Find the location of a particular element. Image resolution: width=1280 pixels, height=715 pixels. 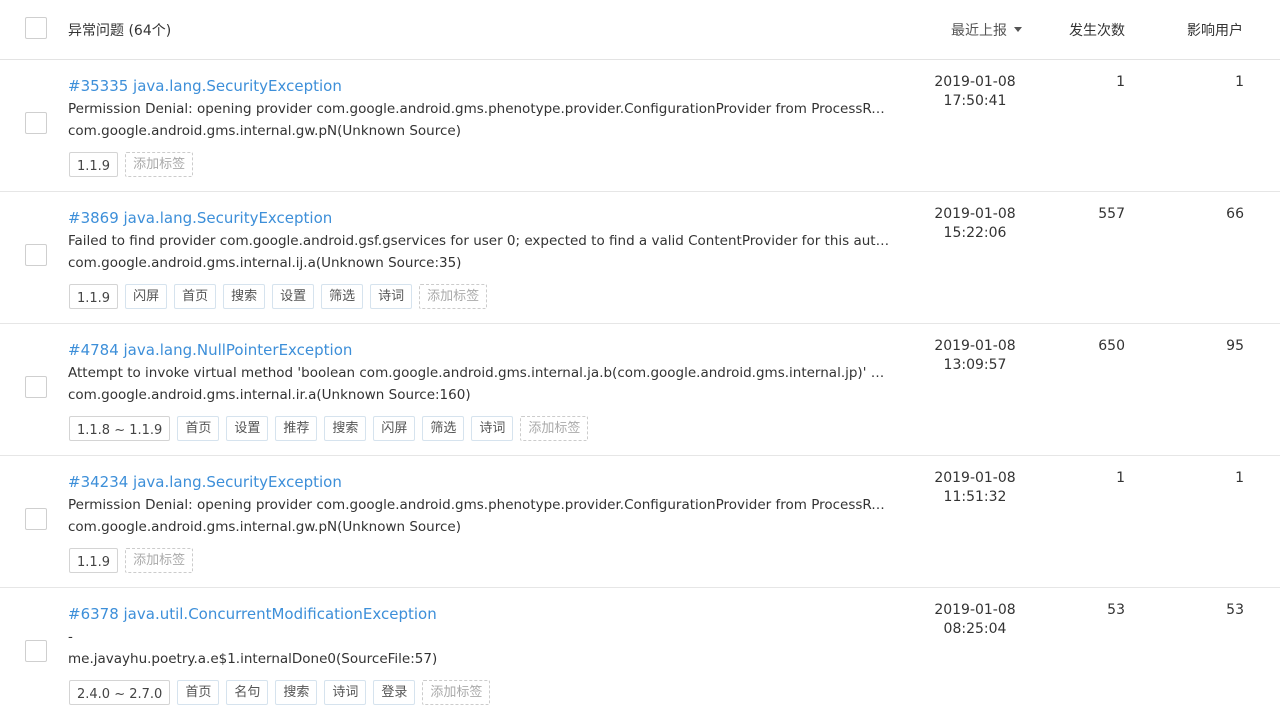

caret-down-icon is located at coordinates (1018, 29).